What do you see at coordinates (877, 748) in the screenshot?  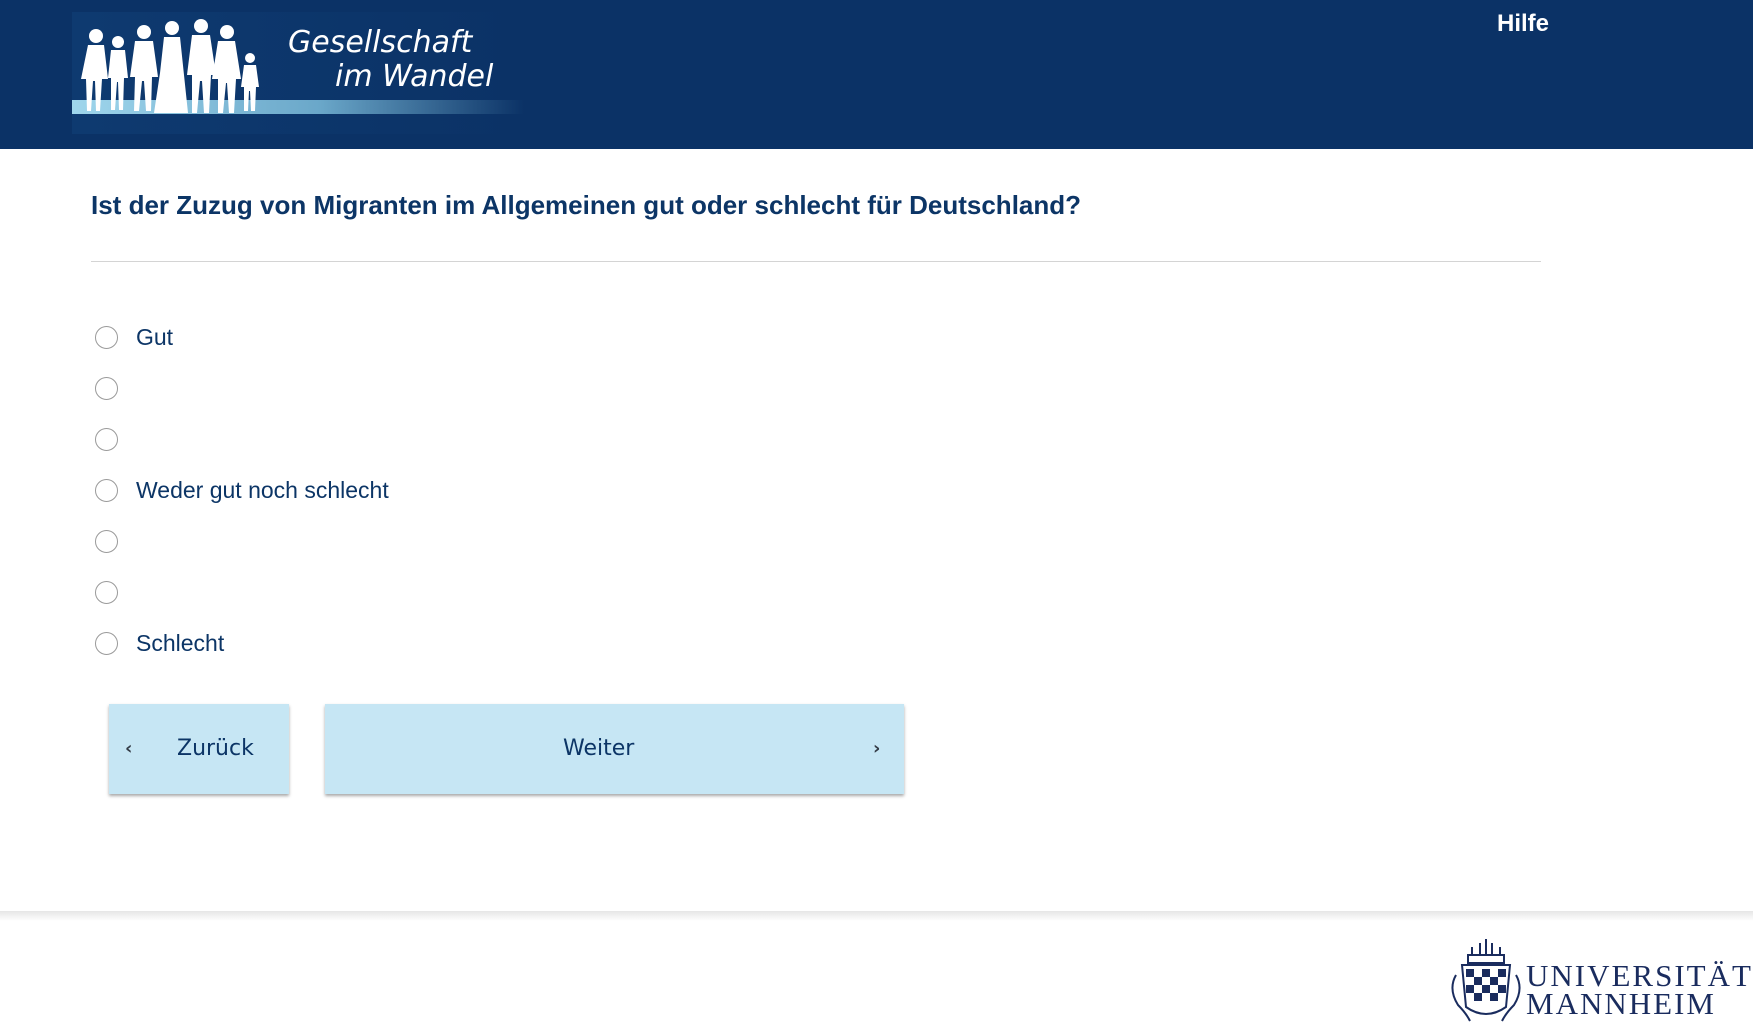 I see `chevron-right-icon: ›` at bounding box center [877, 748].